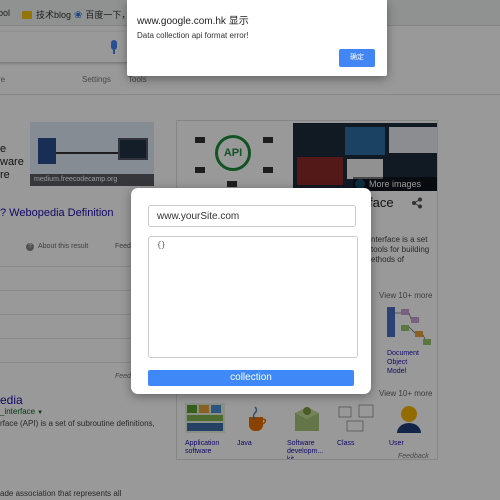 The width and height of the screenshot is (500, 500). I want to click on alert-title: www.google.com.hk 显示, so click(193, 21).